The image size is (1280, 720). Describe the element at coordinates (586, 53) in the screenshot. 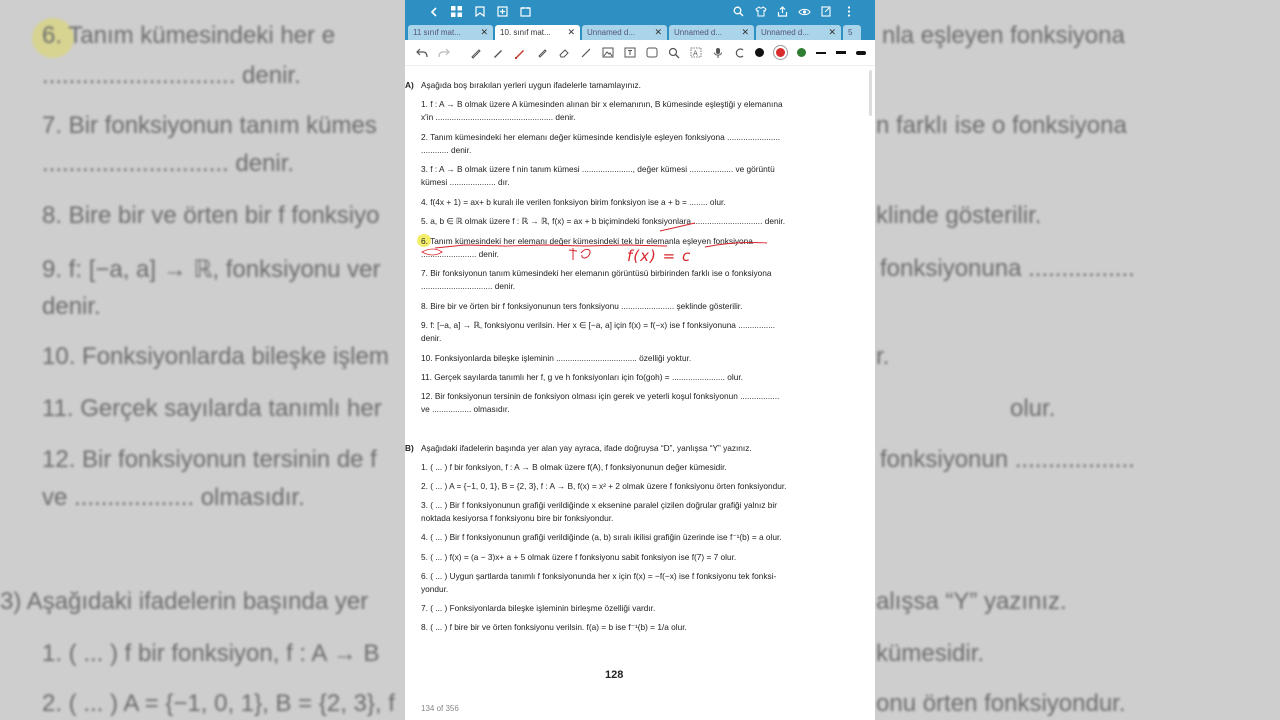

I see `shape-icon` at that location.